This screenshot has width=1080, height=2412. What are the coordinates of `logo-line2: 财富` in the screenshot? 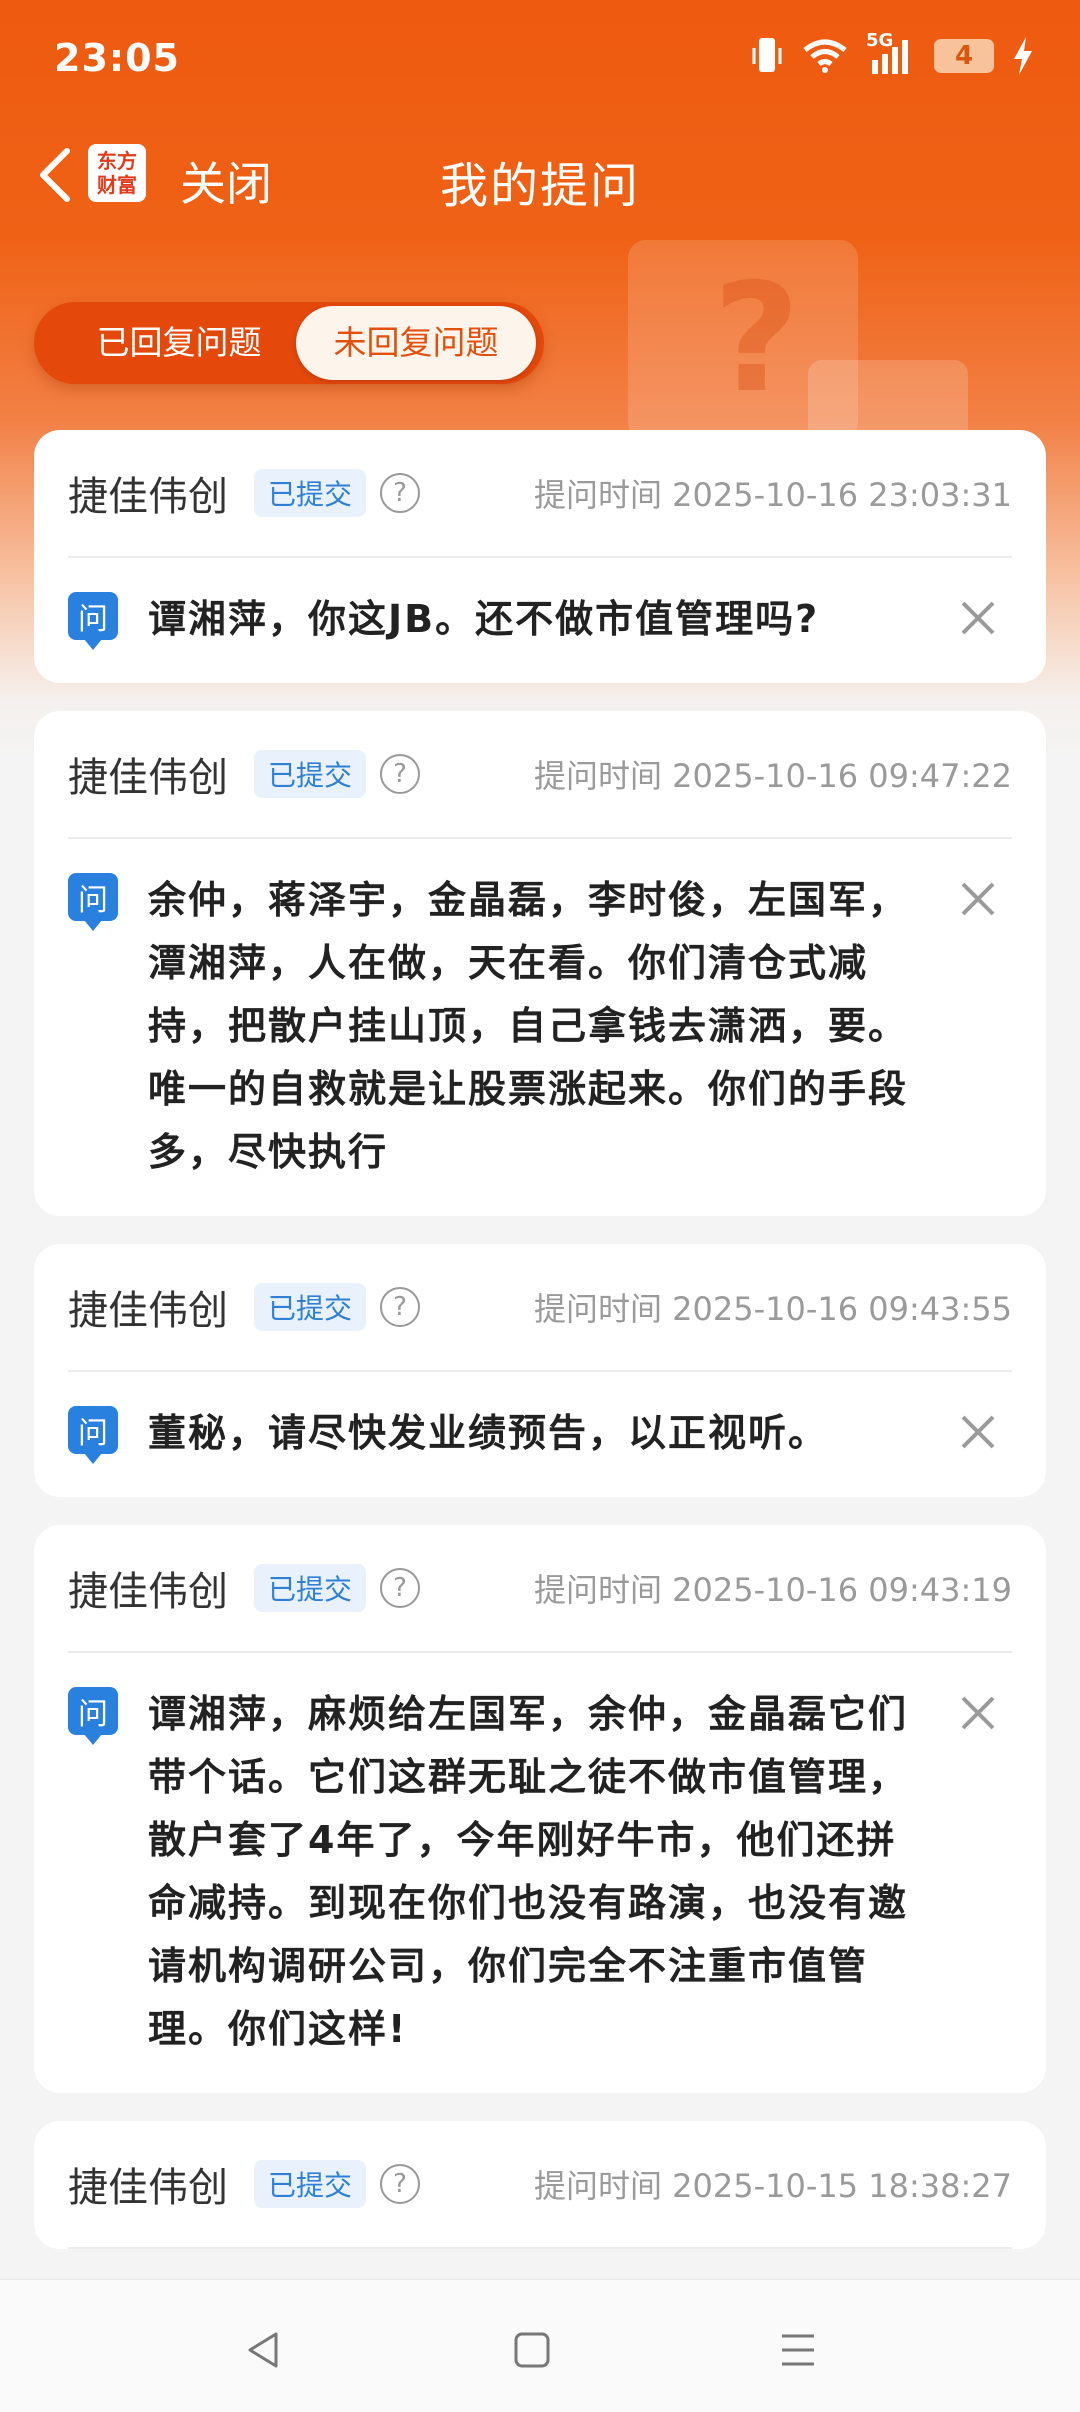 It's located at (117, 185).